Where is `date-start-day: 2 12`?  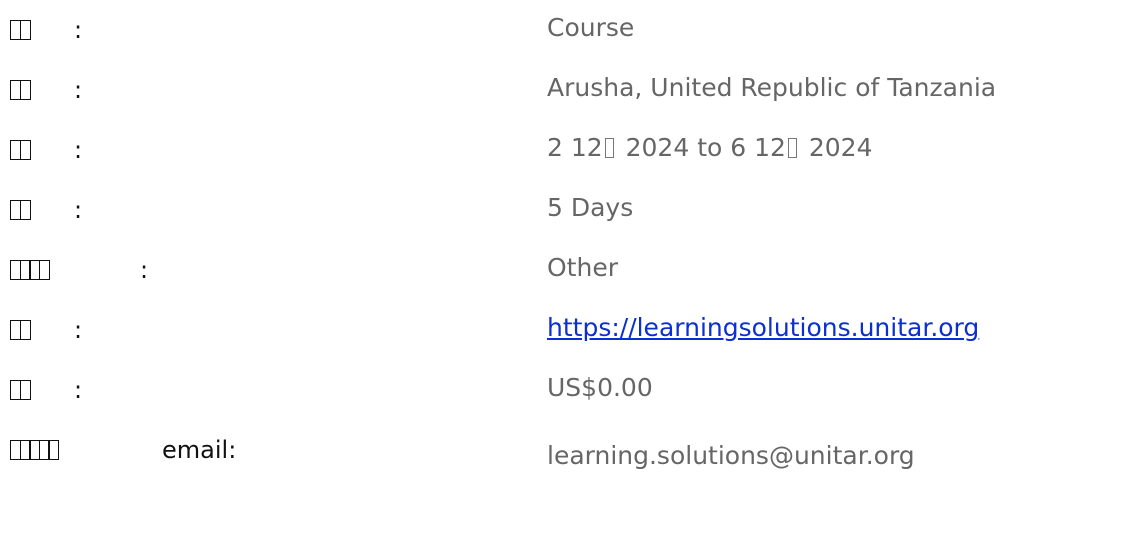 date-start-day: 2 12 is located at coordinates (575, 147).